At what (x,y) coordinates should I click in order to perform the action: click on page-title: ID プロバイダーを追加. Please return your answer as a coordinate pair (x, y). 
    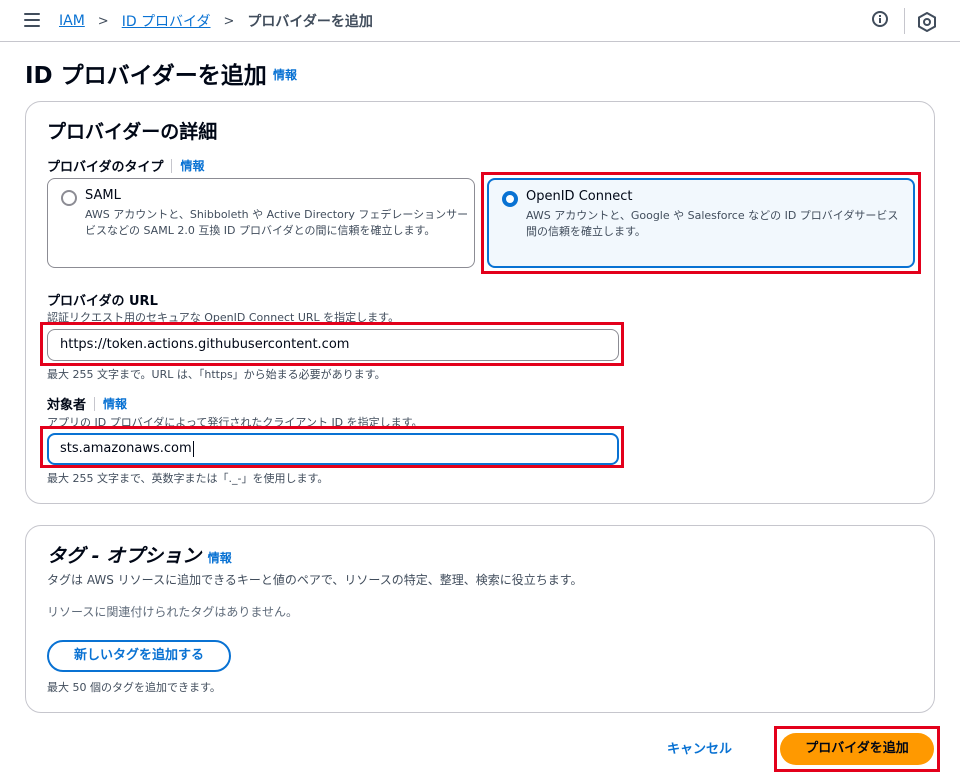
    Looking at the image, I should click on (146, 76).